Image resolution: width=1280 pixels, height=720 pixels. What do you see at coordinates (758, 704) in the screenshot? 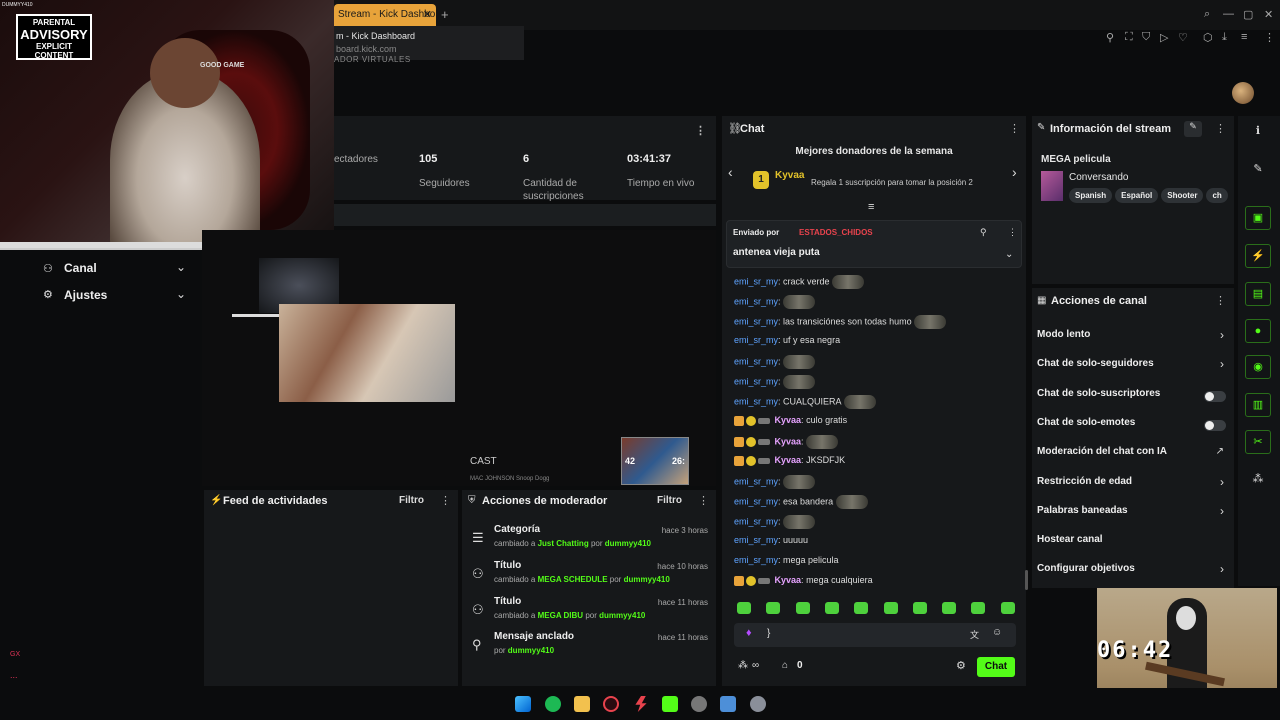
I see `settings-app-icon` at bounding box center [758, 704].